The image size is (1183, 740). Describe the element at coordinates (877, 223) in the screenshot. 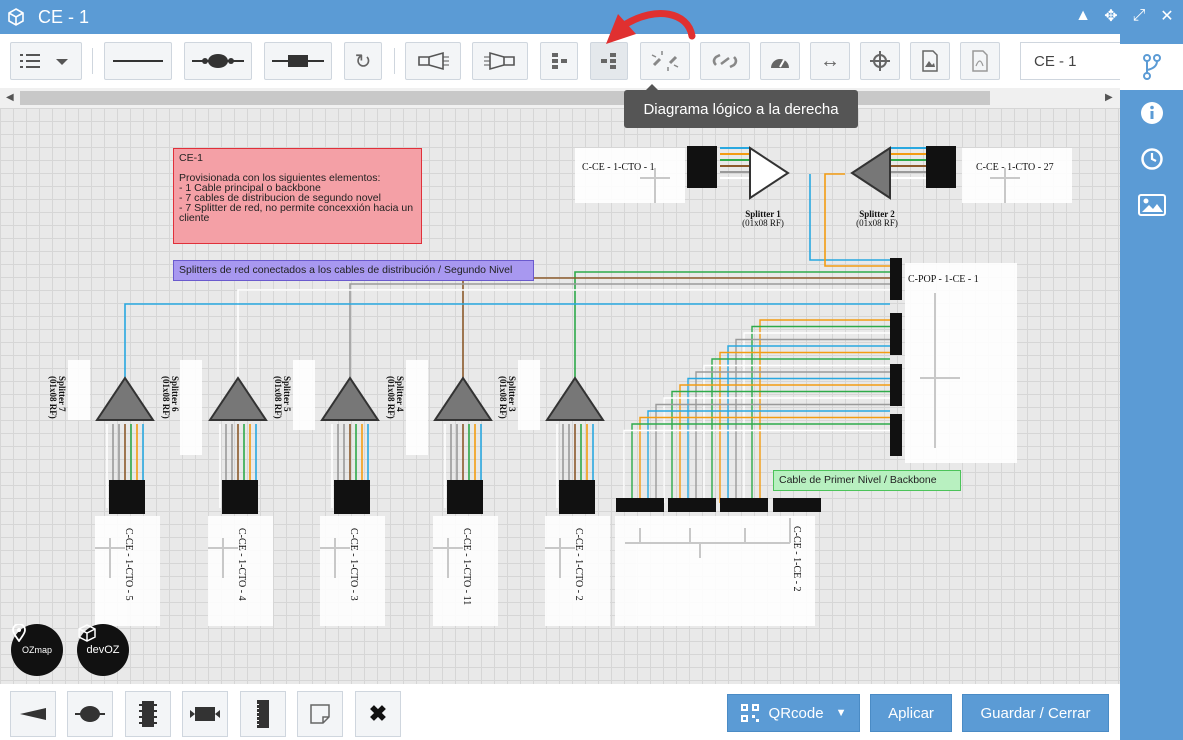

I see `splitter2-ratio: (01x08 RF)` at that location.